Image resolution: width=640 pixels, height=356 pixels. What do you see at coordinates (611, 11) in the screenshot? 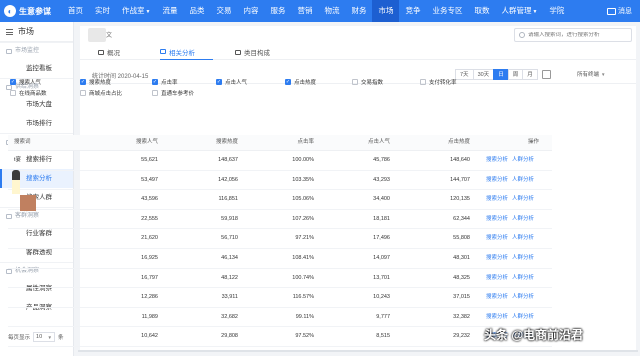
I see `mail-icon` at bounding box center [611, 11].